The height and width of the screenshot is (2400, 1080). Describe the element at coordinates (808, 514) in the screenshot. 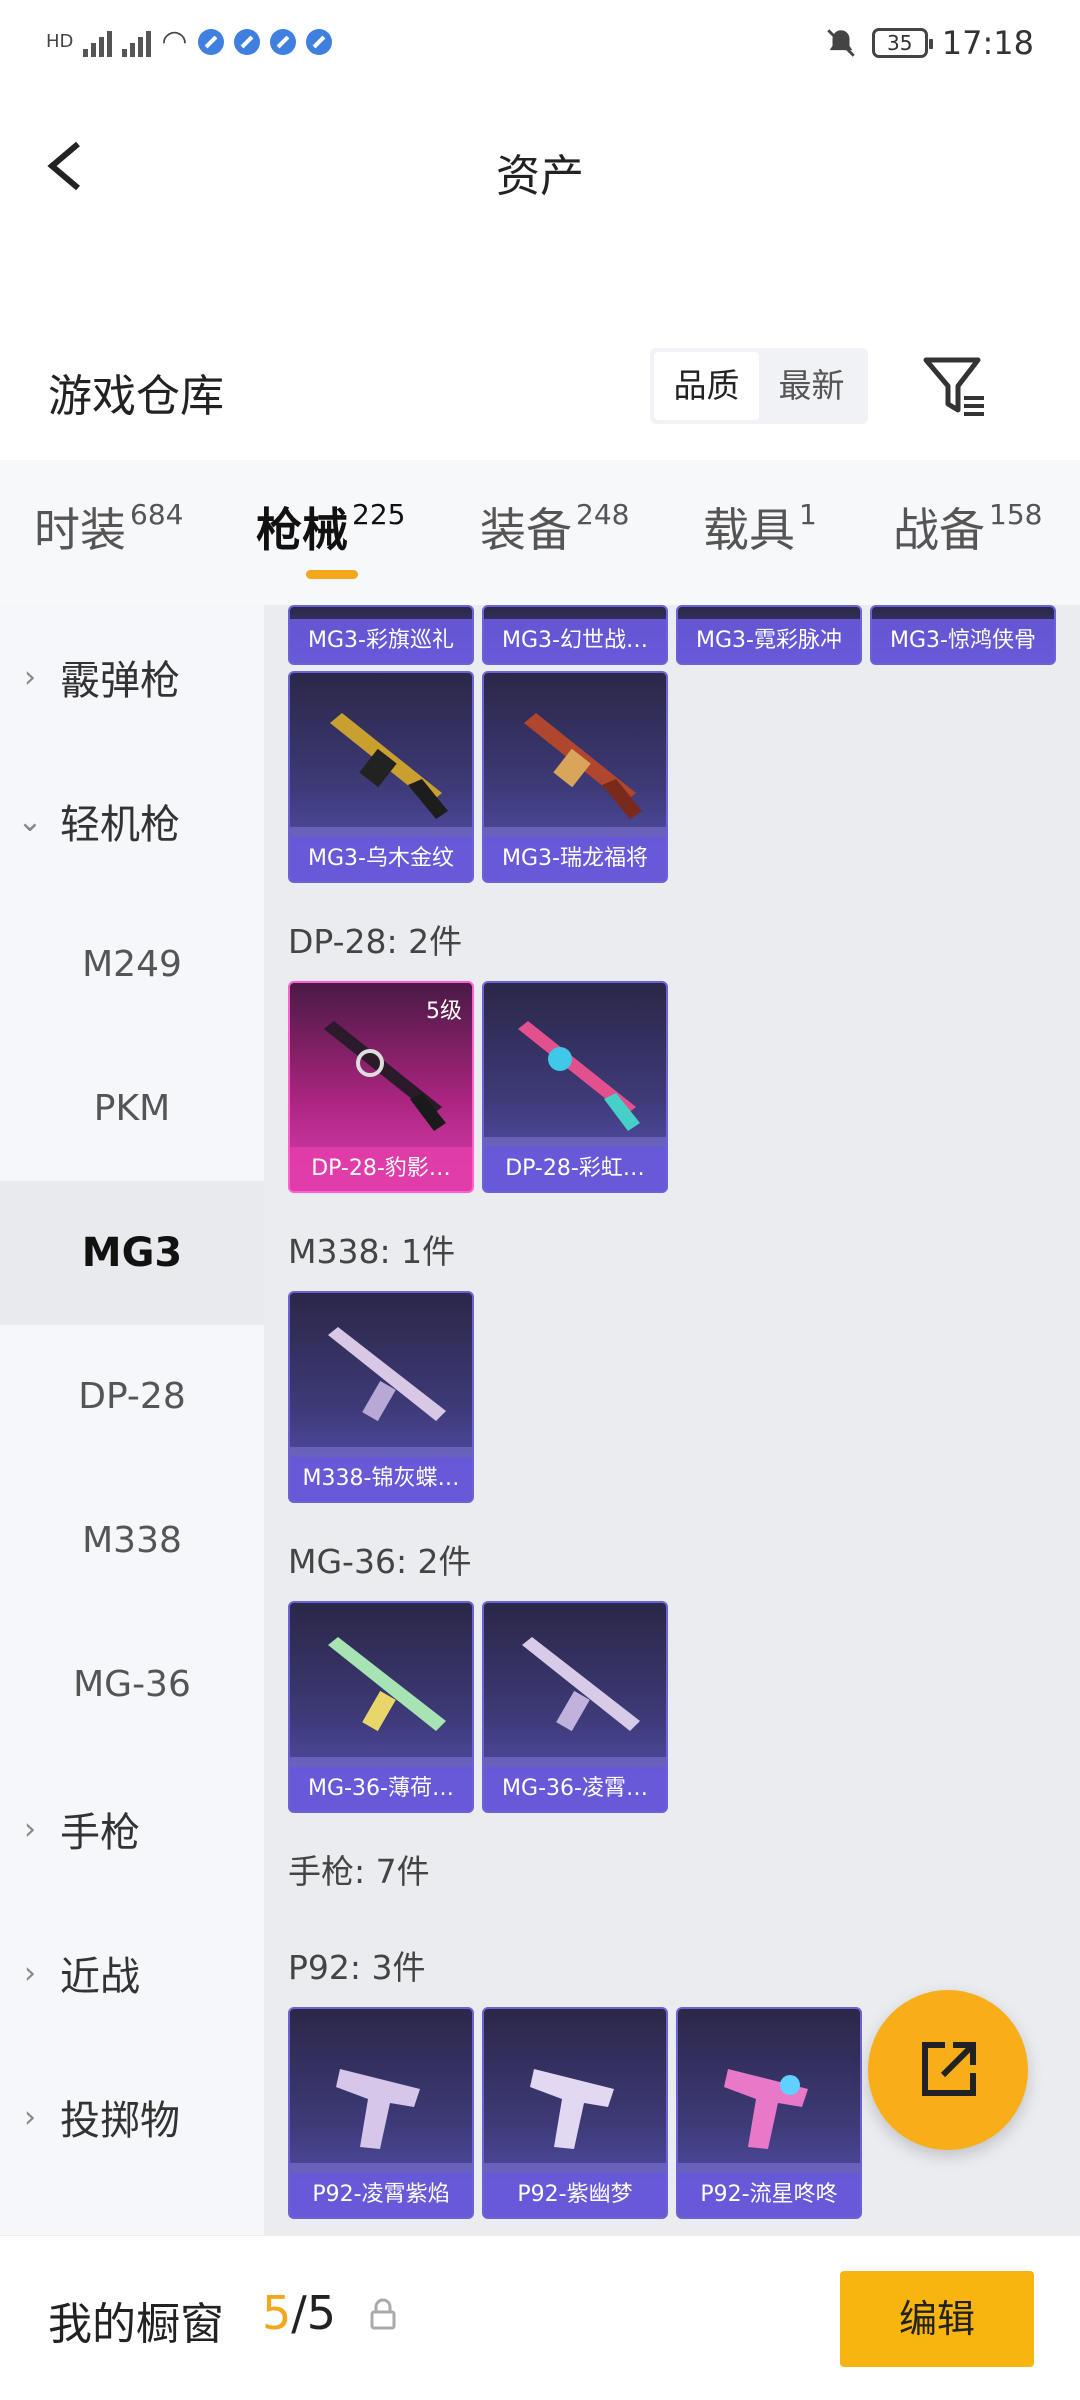

I see `tab-count: 1` at that location.